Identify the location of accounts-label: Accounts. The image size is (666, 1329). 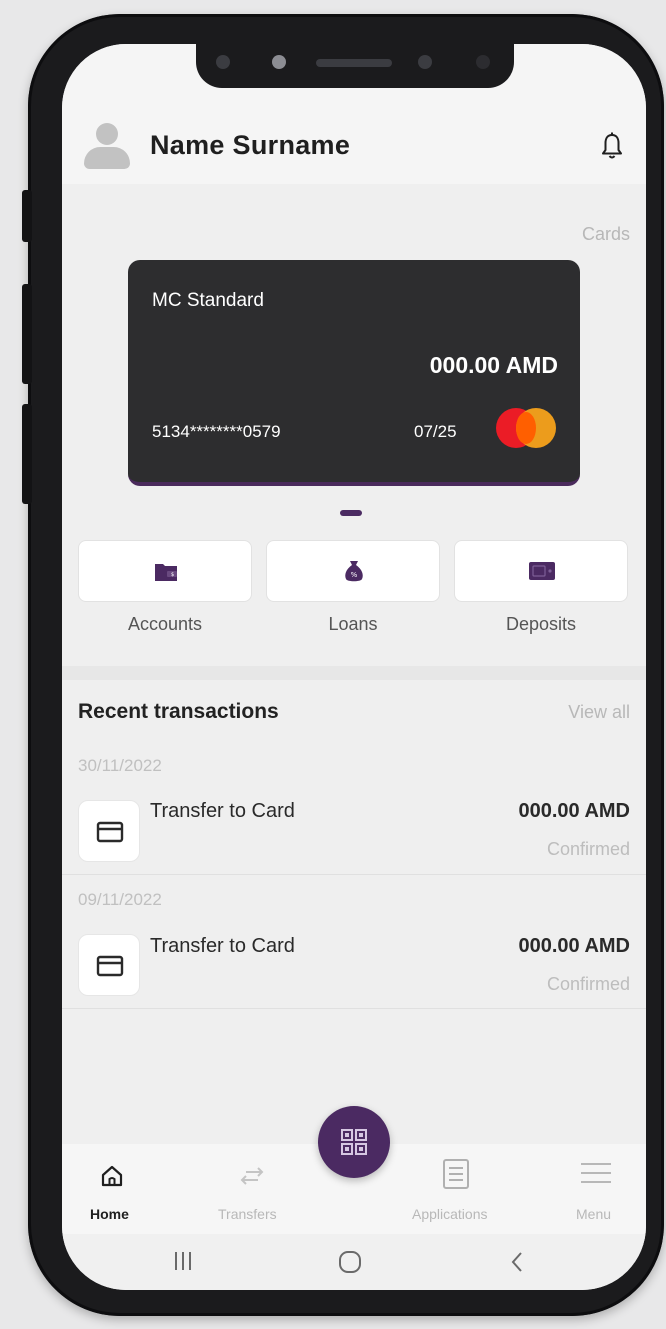
(165, 624).